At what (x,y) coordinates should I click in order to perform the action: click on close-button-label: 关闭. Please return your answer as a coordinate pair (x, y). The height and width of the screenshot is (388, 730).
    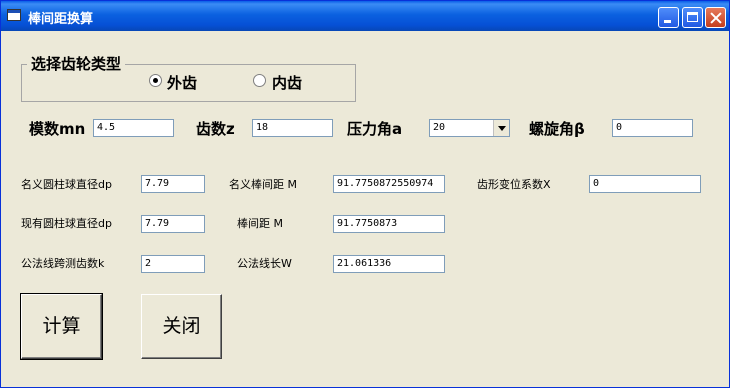
    Looking at the image, I should click on (181, 326).